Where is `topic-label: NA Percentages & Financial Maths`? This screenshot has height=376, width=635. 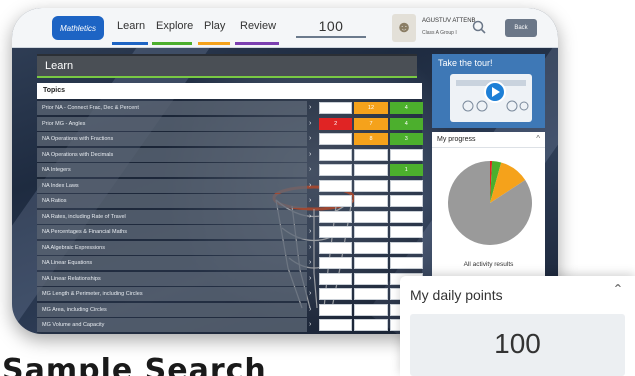
topic-label: NA Percentages & Financial Maths is located at coordinates (172, 232).